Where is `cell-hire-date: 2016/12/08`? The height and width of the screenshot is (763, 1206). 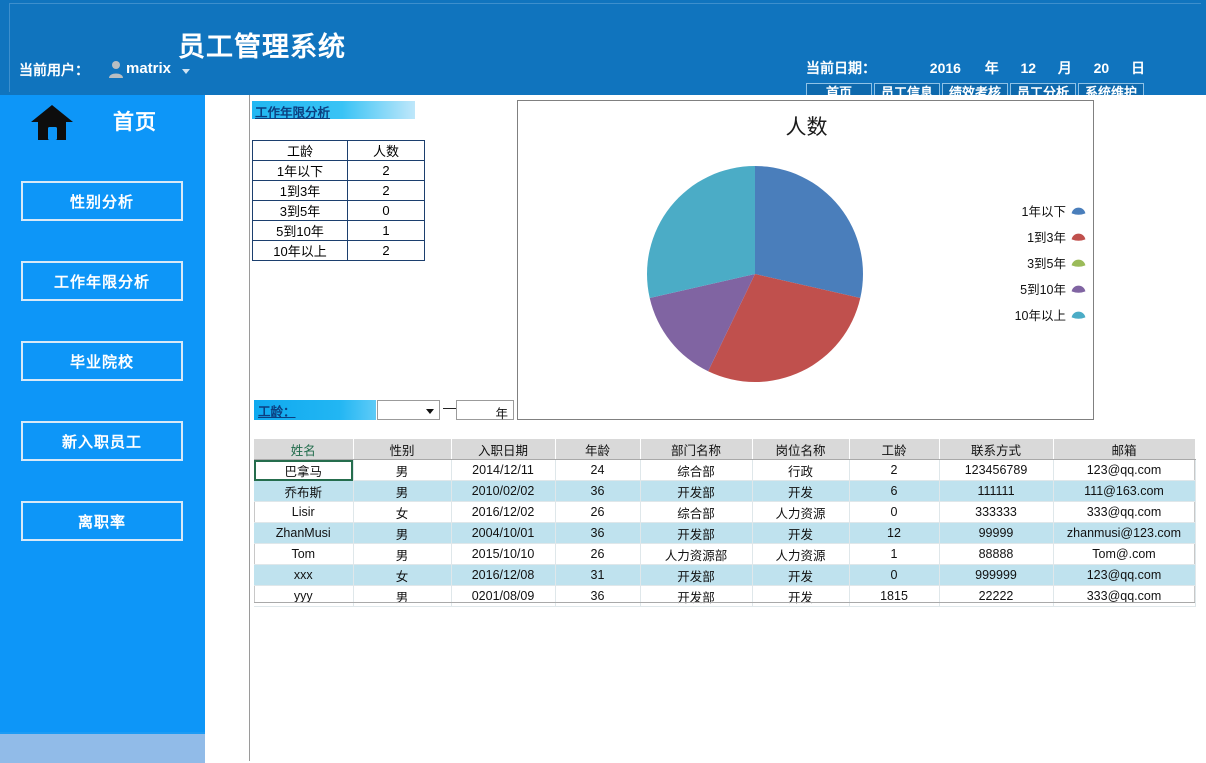
cell-hire-date: 2016/12/08 is located at coordinates (503, 575).